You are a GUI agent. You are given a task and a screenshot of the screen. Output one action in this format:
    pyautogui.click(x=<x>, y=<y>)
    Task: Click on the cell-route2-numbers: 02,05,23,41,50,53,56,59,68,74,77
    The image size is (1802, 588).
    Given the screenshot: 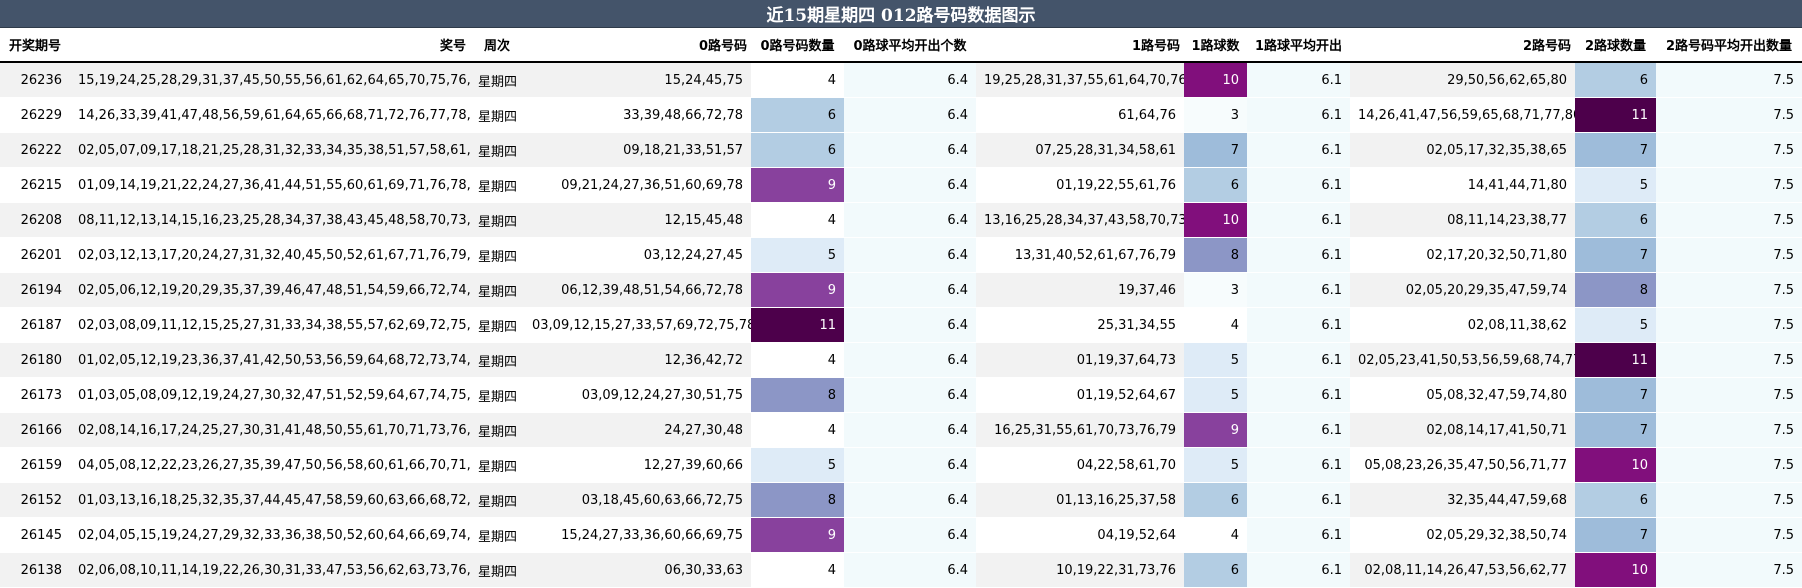 What is the action you would take?
    pyautogui.click(x=1462, y=360)
    